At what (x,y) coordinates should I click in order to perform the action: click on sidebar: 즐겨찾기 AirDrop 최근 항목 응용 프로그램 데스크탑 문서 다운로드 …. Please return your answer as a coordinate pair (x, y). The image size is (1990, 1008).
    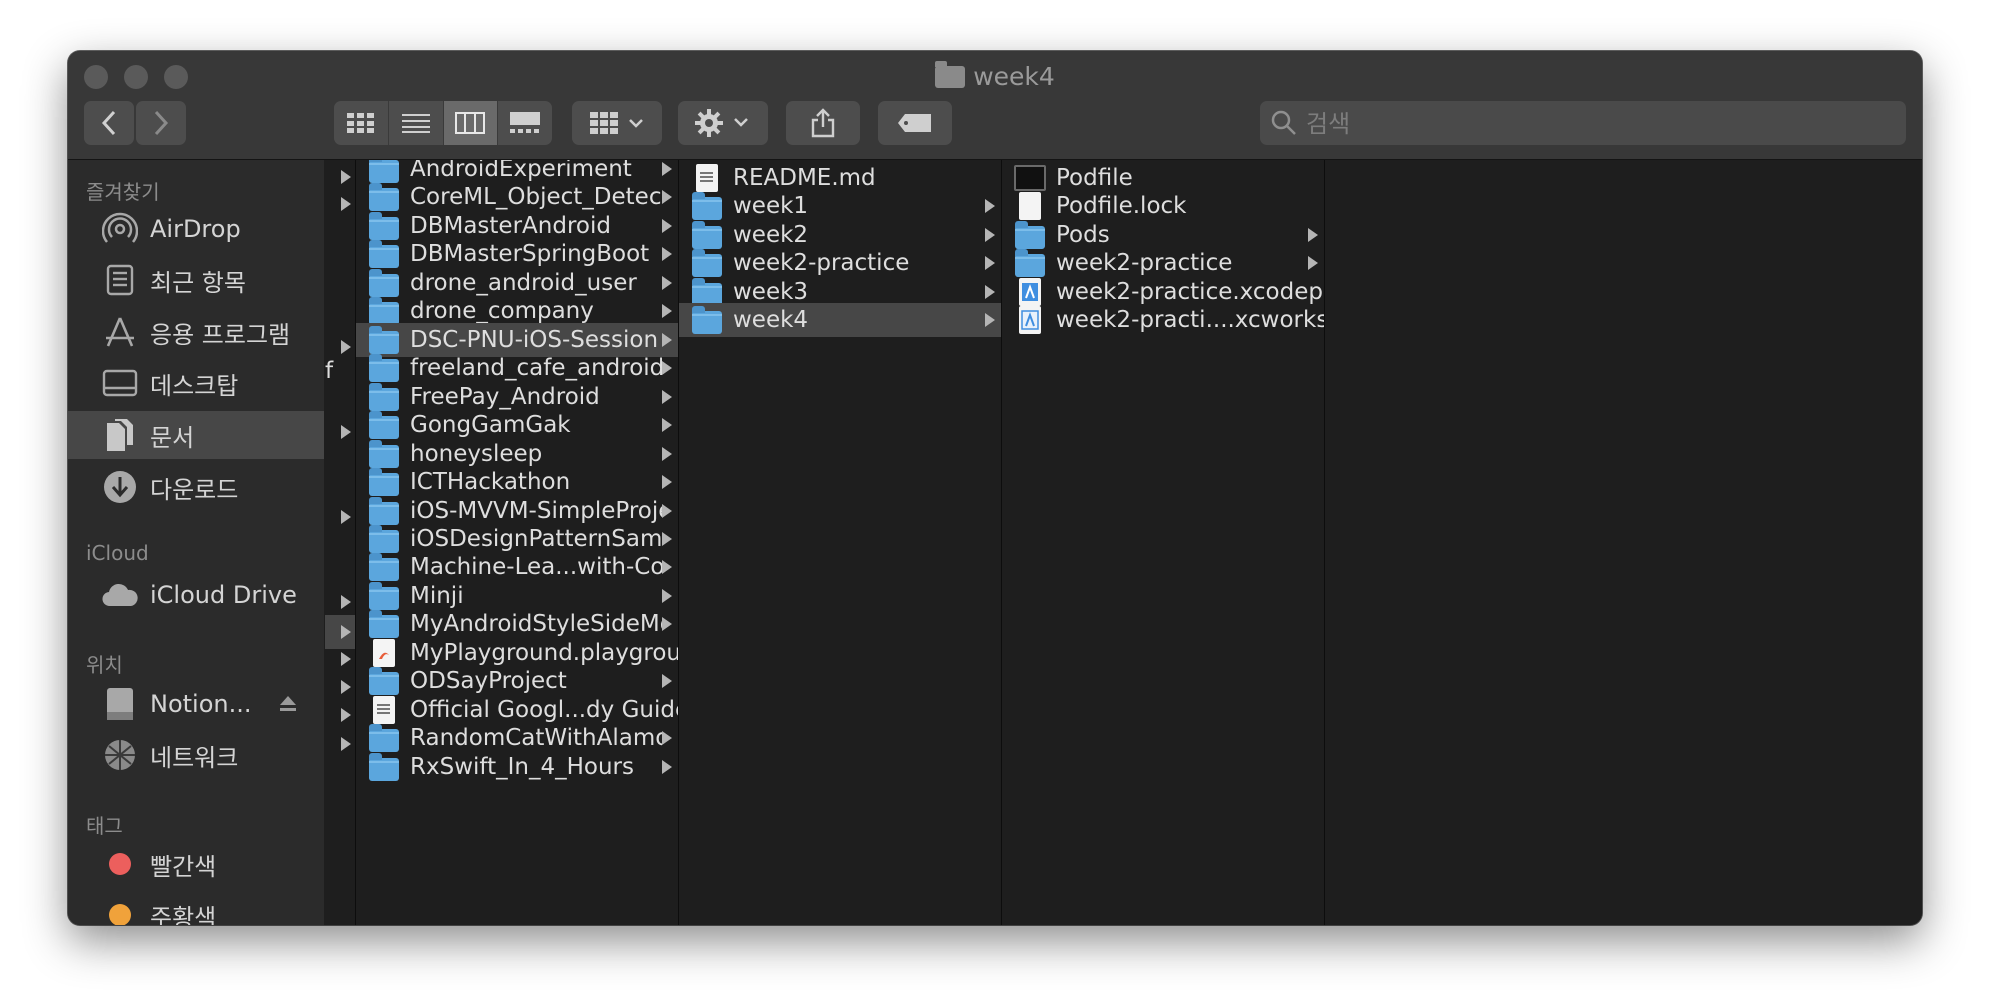
    Looking at the image, I should click on (196, 542).